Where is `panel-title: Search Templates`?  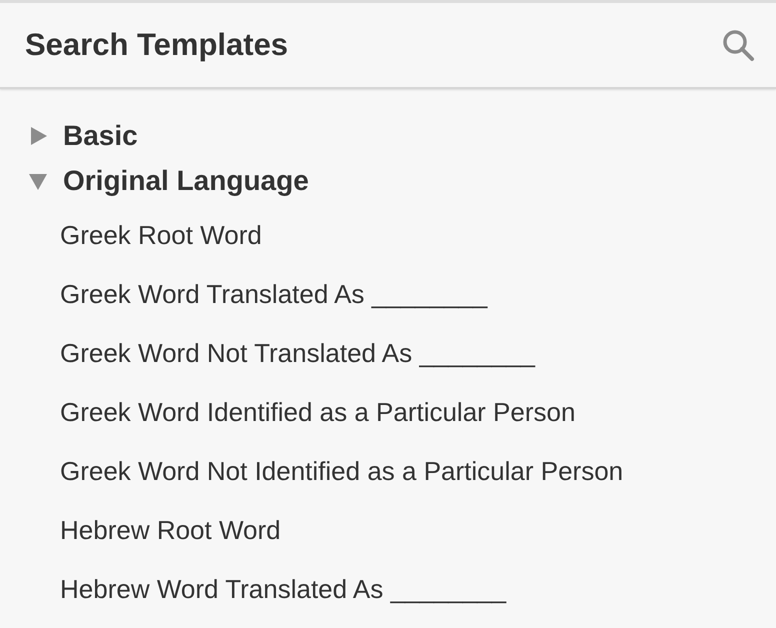
panel-title: Search Templates is located at coordinates (156, 45).